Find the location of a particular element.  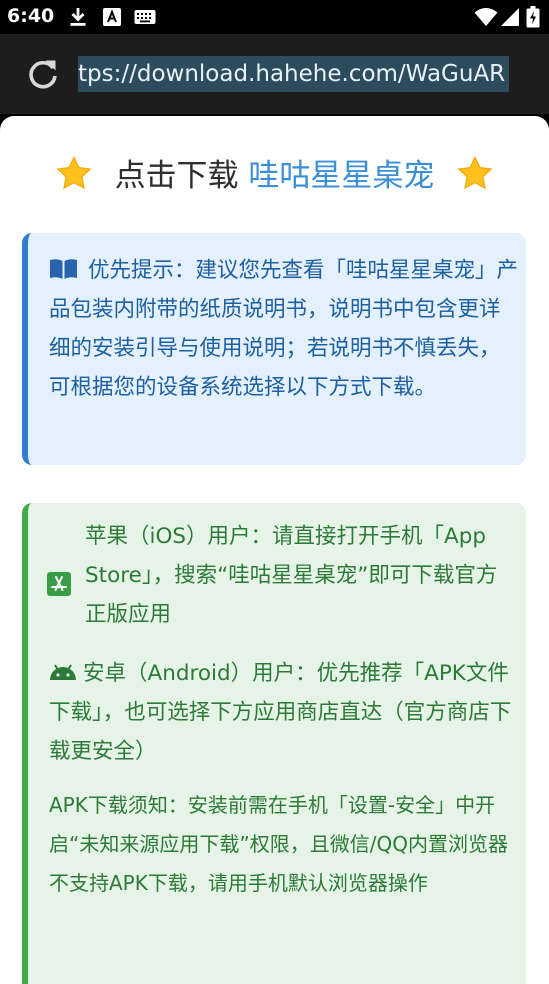

download-icon is located at coordinates (78, 17).